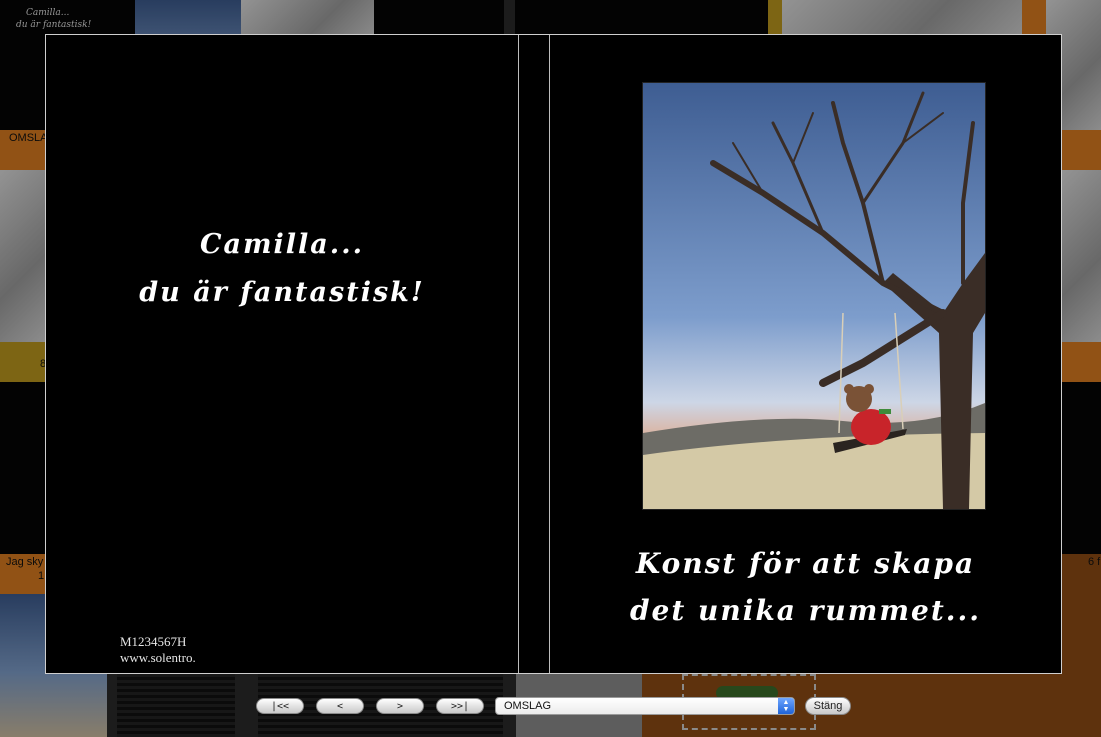 Image resolution: width=1101 pixels, height=737 pixels. What do you see at coordinates (645, 706) in the screenshot?
I see `page-select-dropdown: OMSLAG ▲ ▼` at bounding box center [645, 706].